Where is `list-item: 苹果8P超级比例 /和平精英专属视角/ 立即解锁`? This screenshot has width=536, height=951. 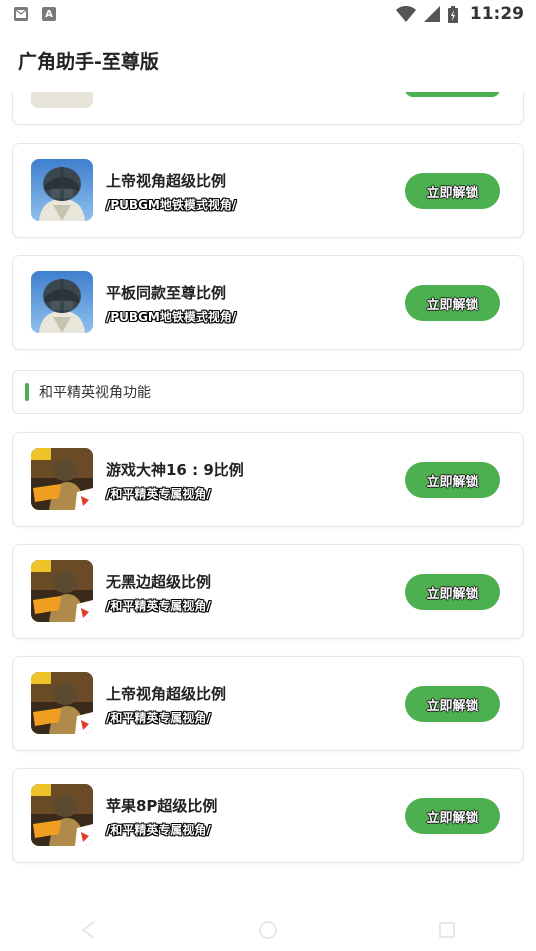
list-item: 苹果8P超级比例 /和平精英专属视角/ 立即解锁 is located at coordinates (268, 815).